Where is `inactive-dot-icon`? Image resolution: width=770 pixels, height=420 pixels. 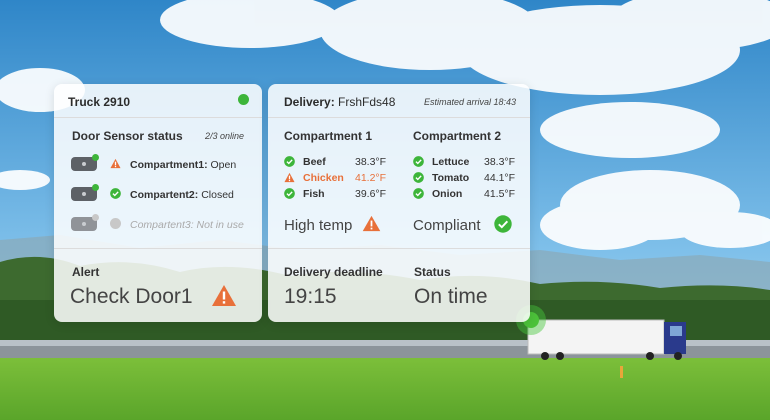
inactive-dot-icon is located at coordinates (115, 223).